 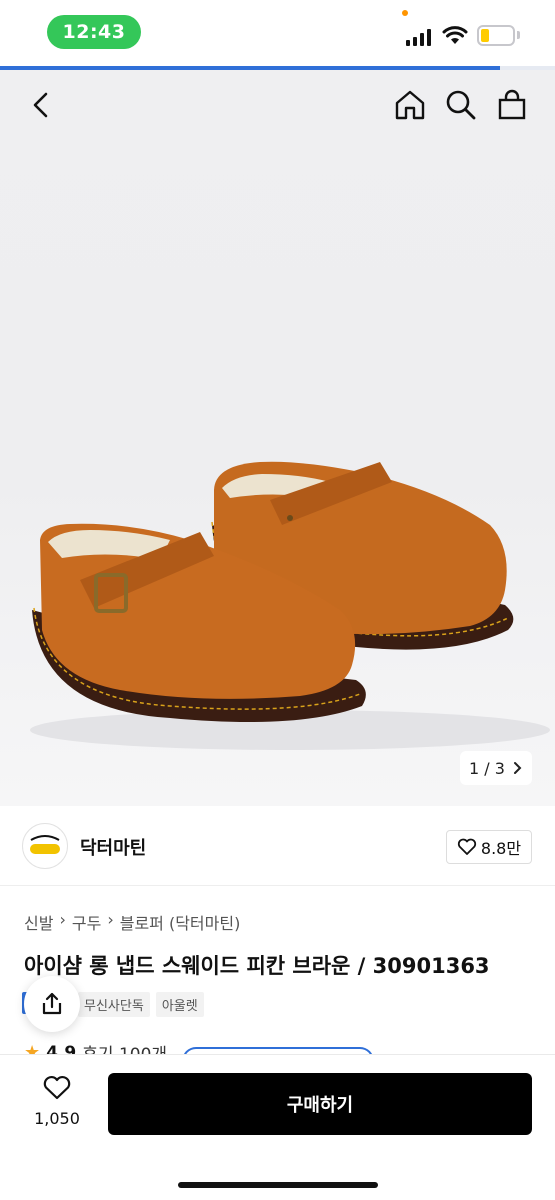 I want to click on chevron-right-icon, so click(x=517, y=768).